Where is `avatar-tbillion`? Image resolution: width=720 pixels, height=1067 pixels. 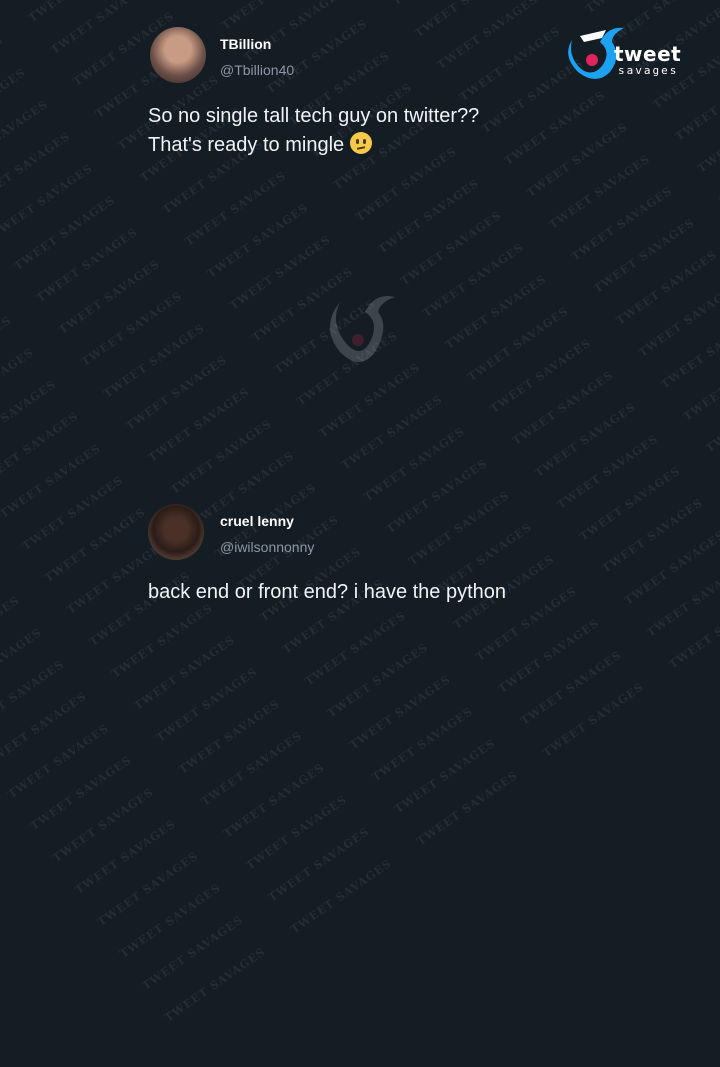
avatar-tbillion is located at coordinates (178, 55).